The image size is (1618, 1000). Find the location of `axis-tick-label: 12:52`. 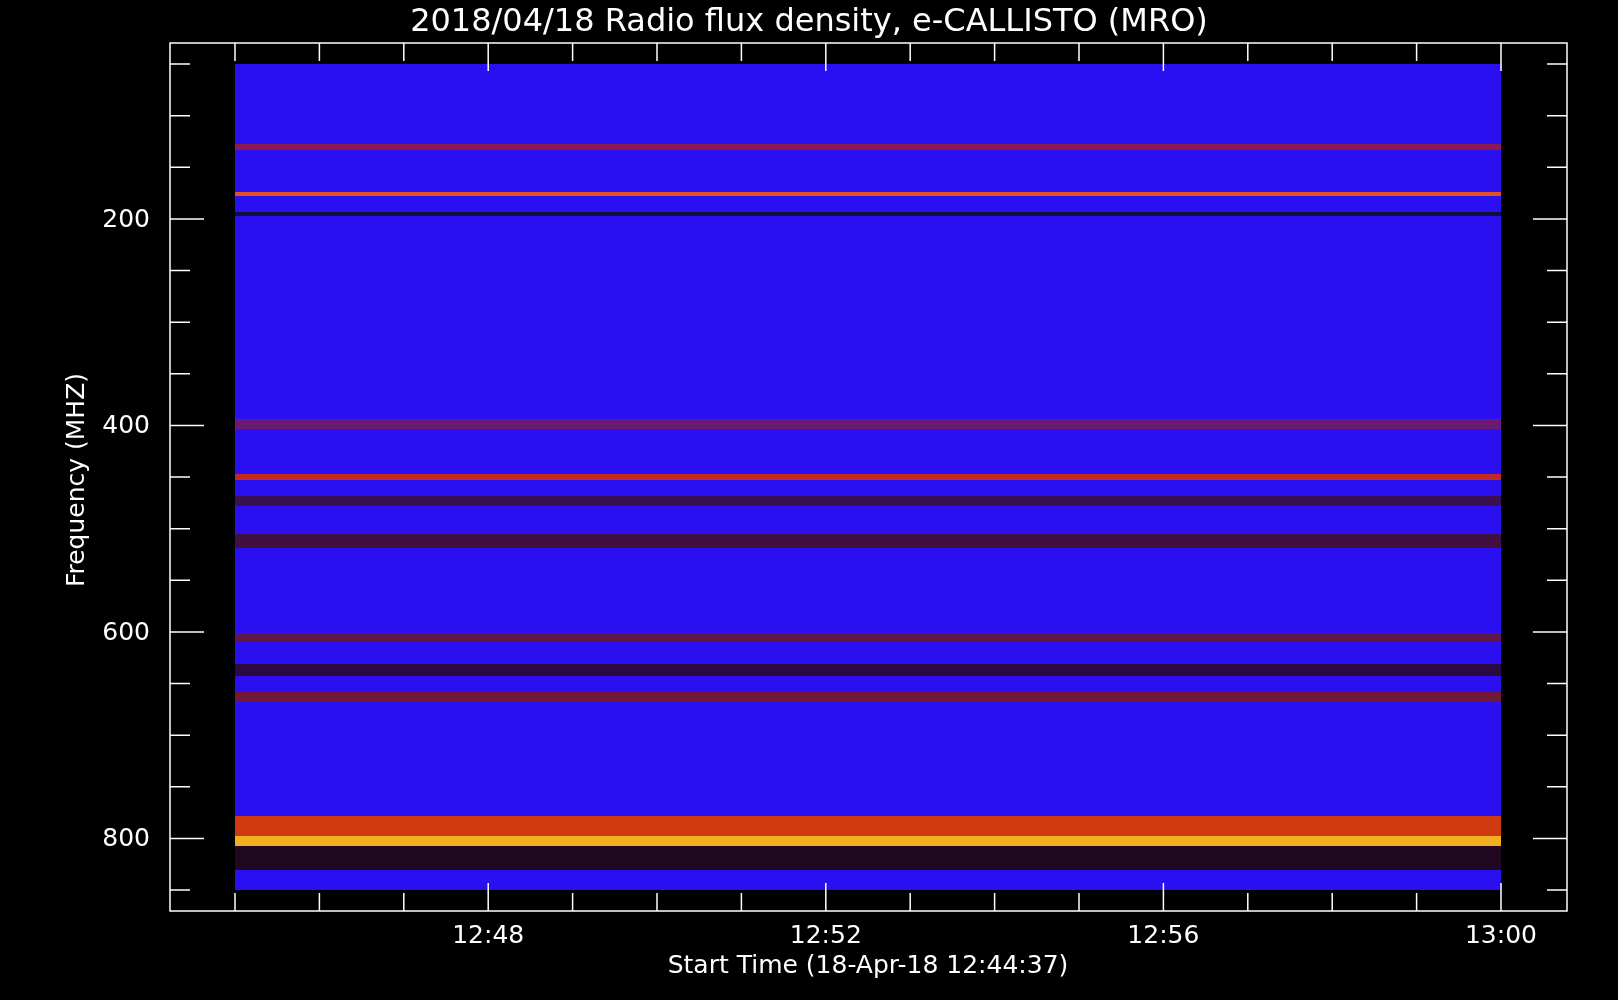

axis-tick-label: 12:52 is located at coordinates (825, 935).